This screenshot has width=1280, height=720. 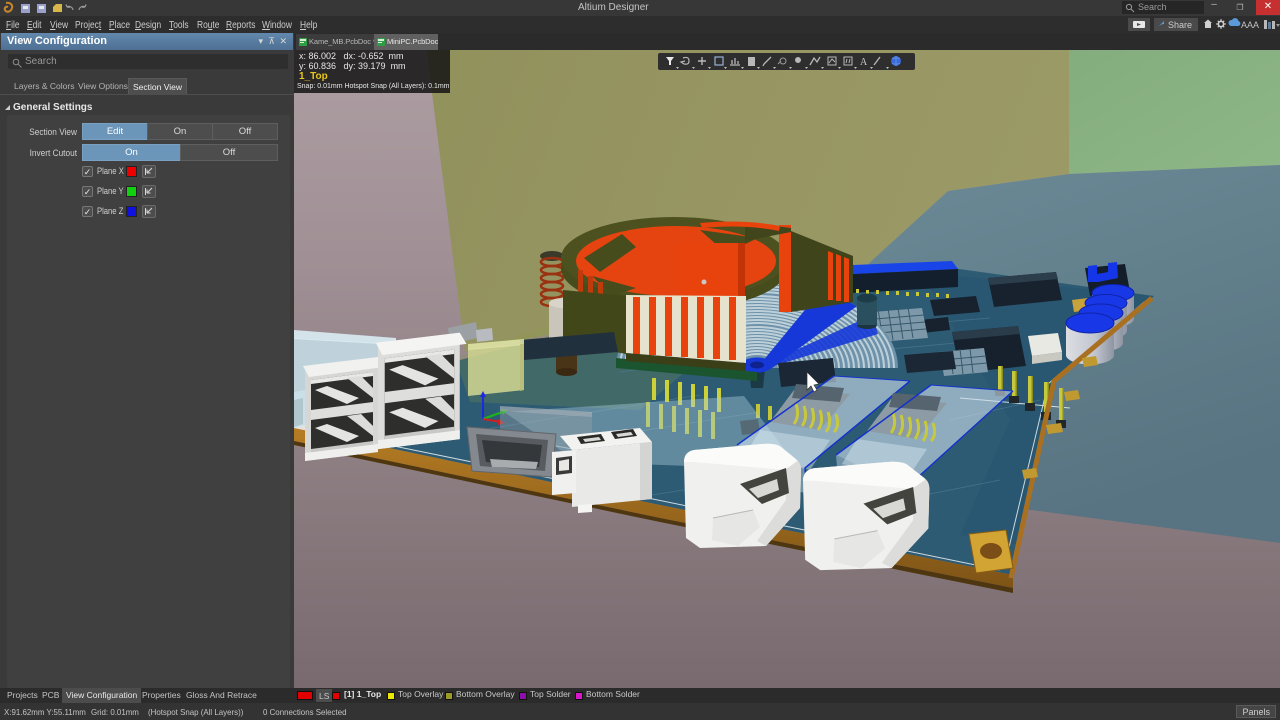 I want to click on svg-text: Share, so click(x=1180, y=25).